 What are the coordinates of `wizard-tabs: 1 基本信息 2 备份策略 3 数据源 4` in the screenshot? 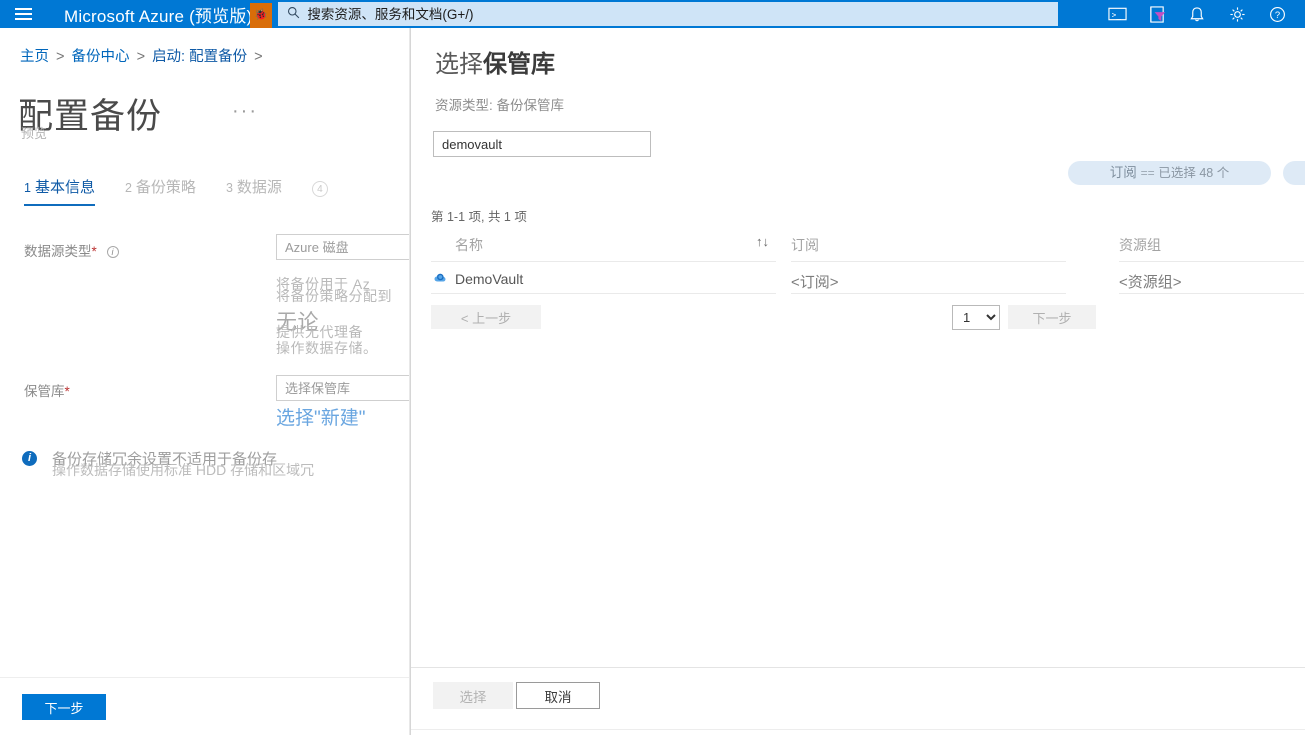 It's located at (193, 191).